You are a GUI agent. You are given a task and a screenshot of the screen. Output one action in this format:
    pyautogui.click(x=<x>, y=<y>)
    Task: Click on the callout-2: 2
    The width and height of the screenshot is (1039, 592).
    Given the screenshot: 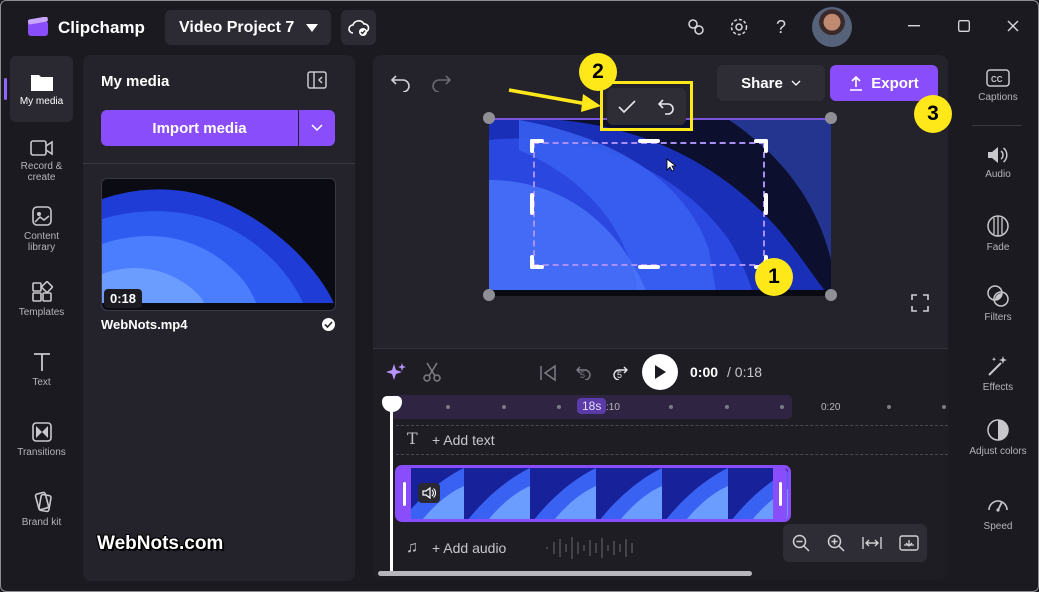 What is the action you would take?
    pyautogui.click(x=598, y=72)
    